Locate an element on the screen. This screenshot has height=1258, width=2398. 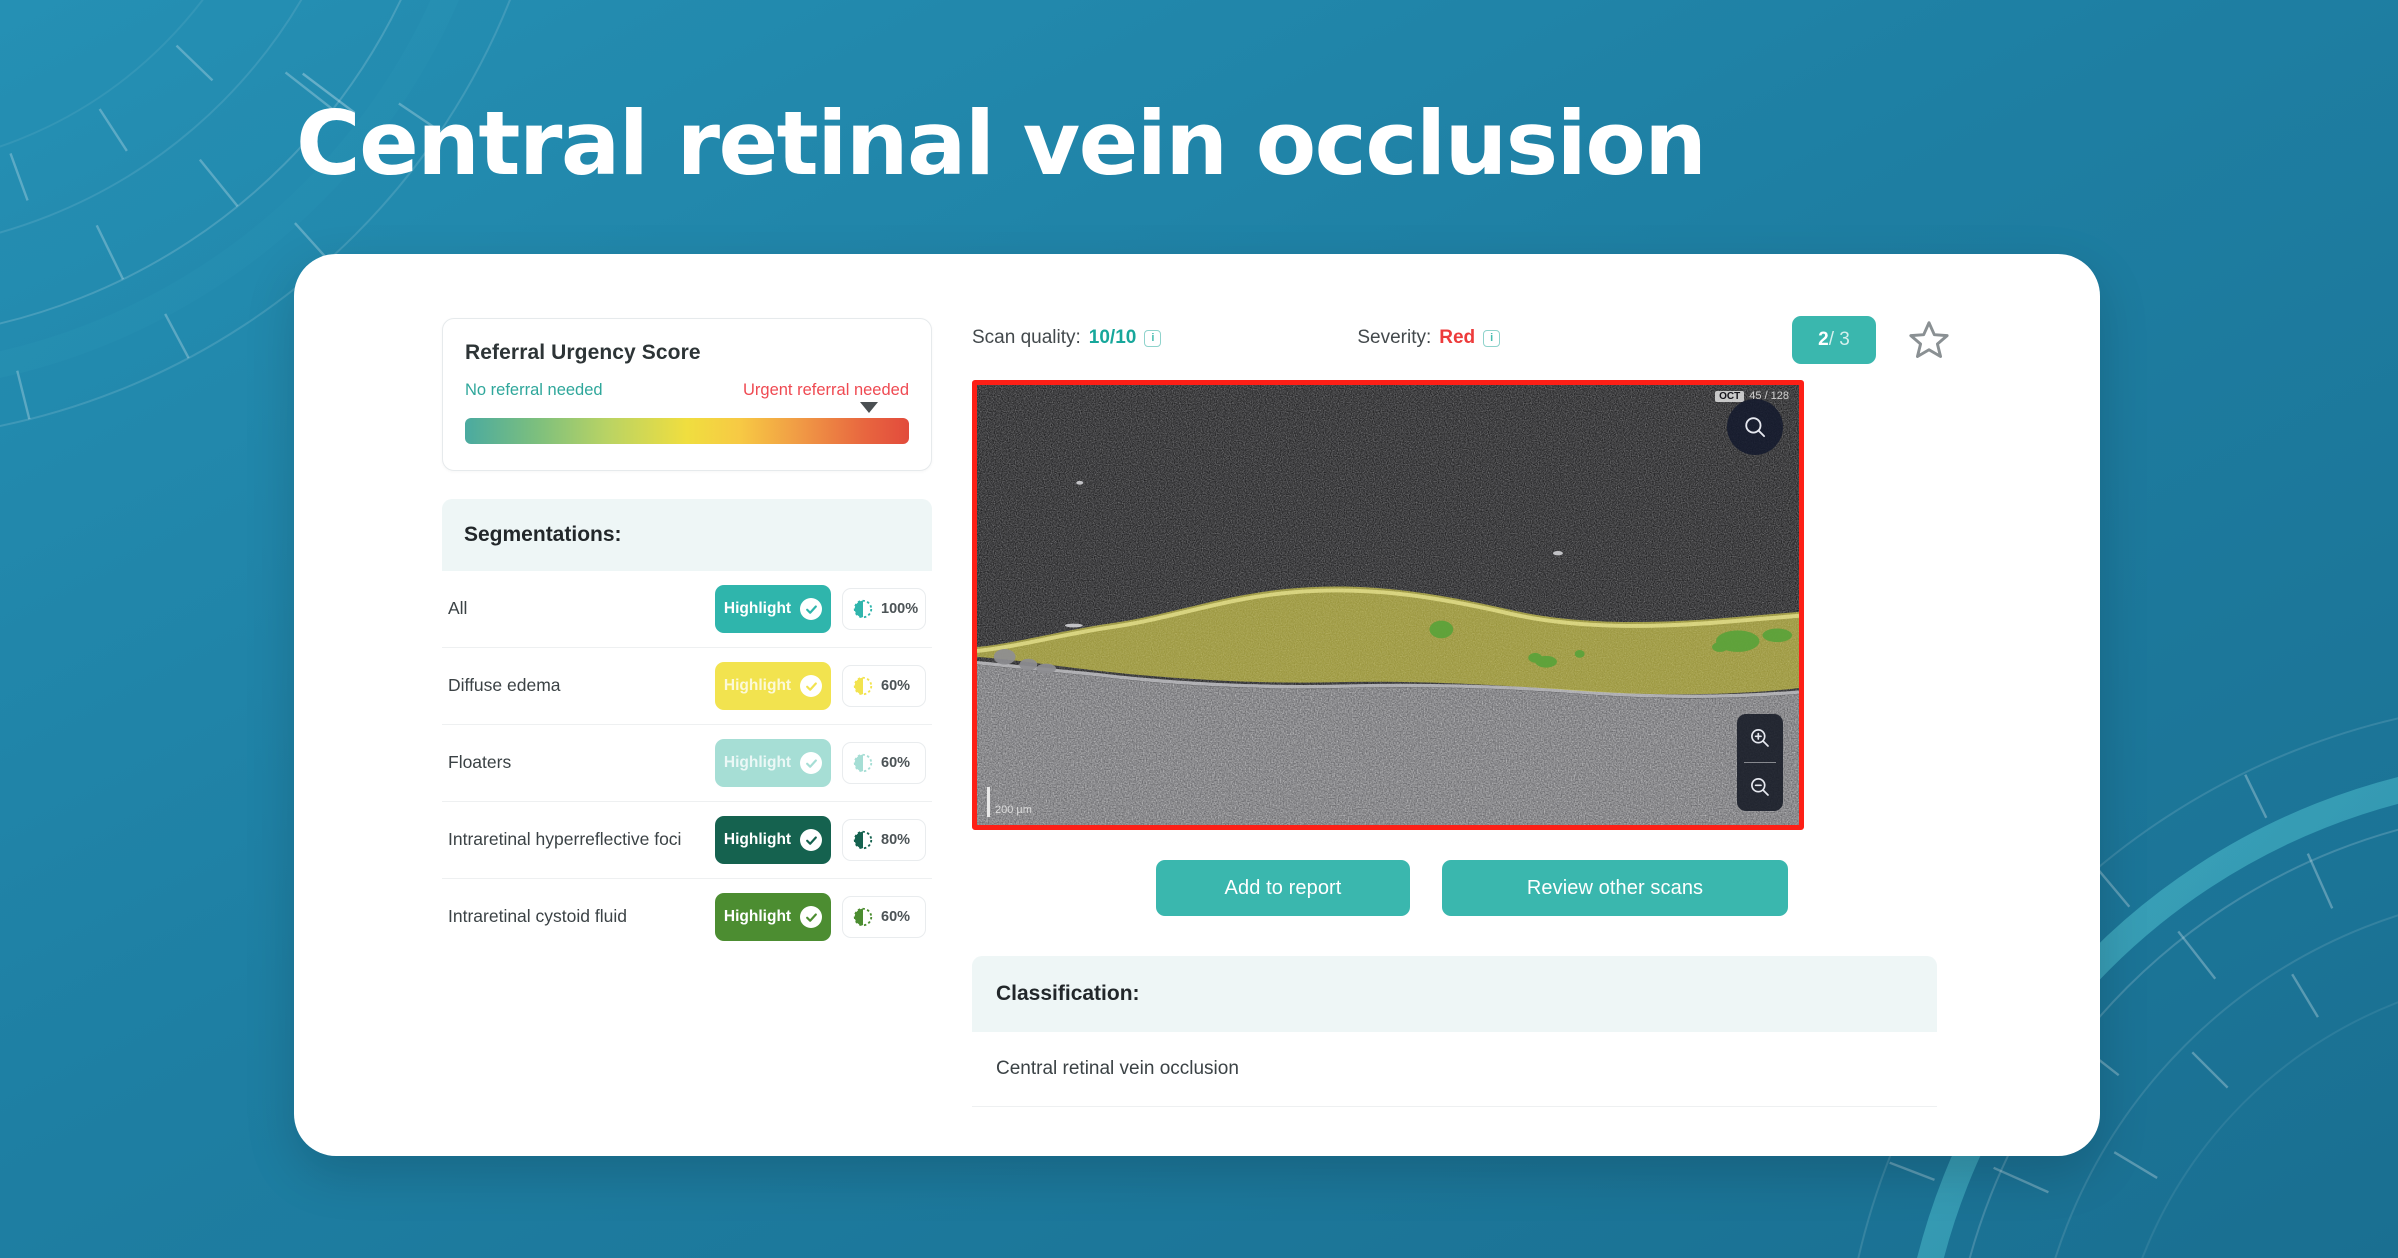
oct-zoom-controls is located at coordinates (1760, 762).